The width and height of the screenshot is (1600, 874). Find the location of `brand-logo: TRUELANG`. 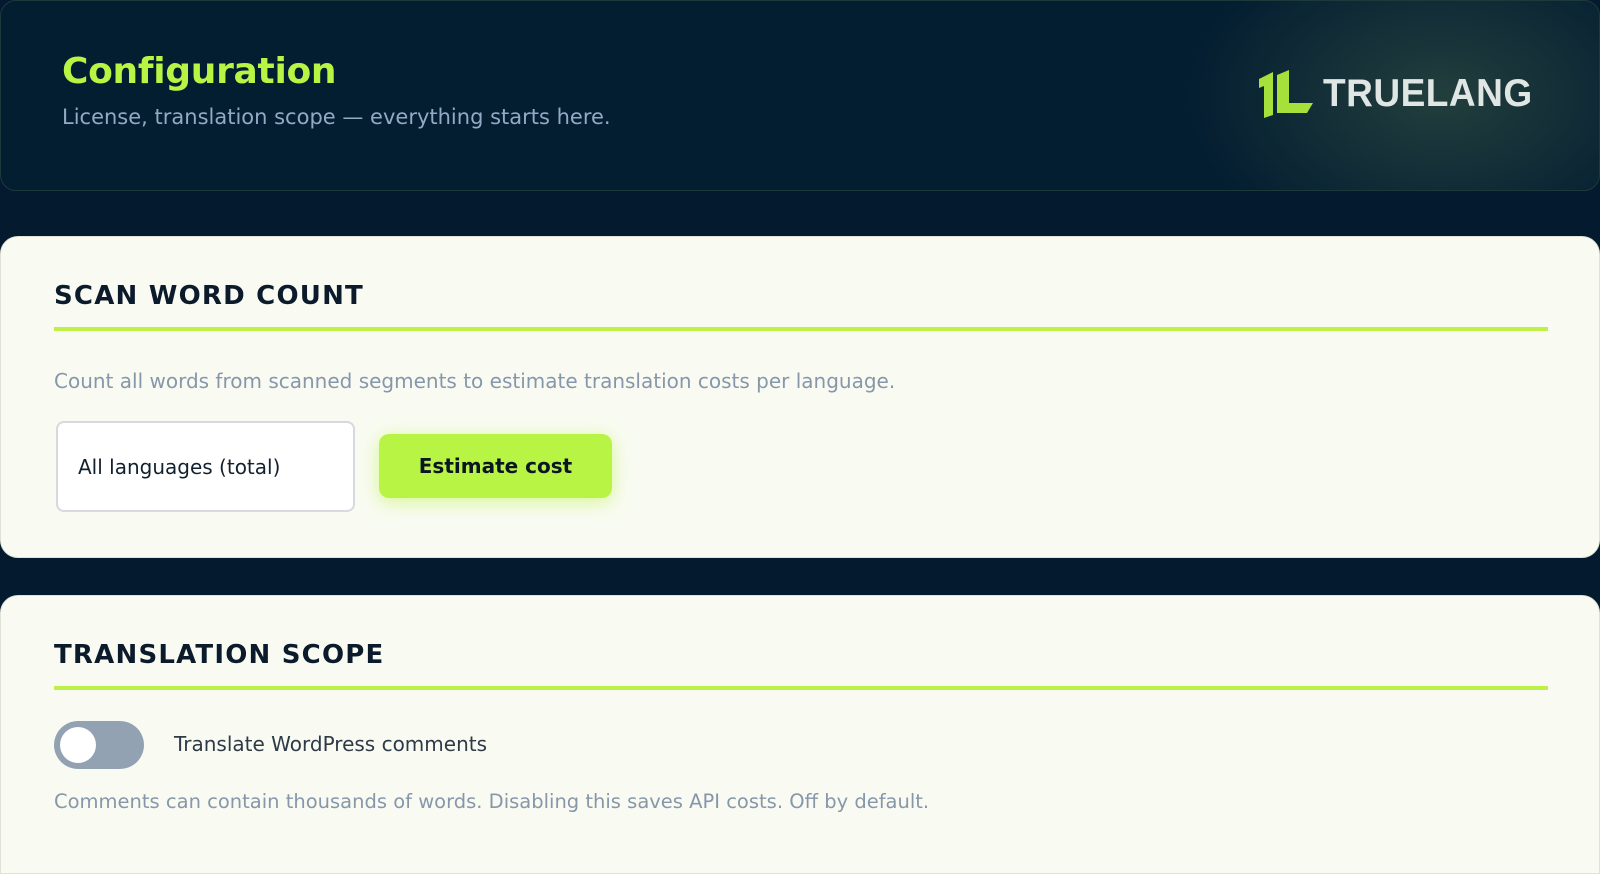

brand-logo: TRUELANG is located at coordinates (1400, 94).